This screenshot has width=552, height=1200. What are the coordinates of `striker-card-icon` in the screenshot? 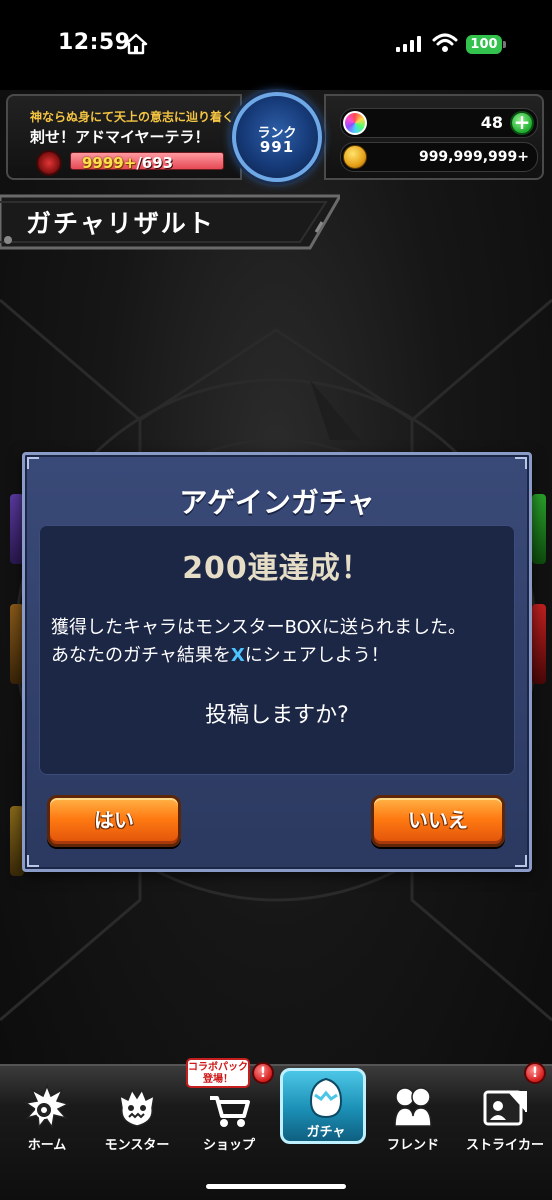 It's located at (505, 1108).